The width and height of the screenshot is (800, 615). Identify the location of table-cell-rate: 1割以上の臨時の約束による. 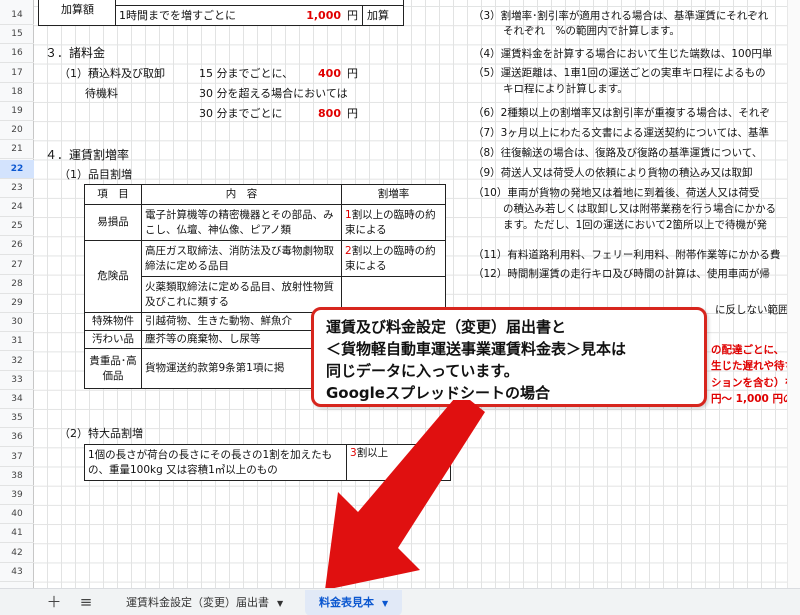
(393, 222).